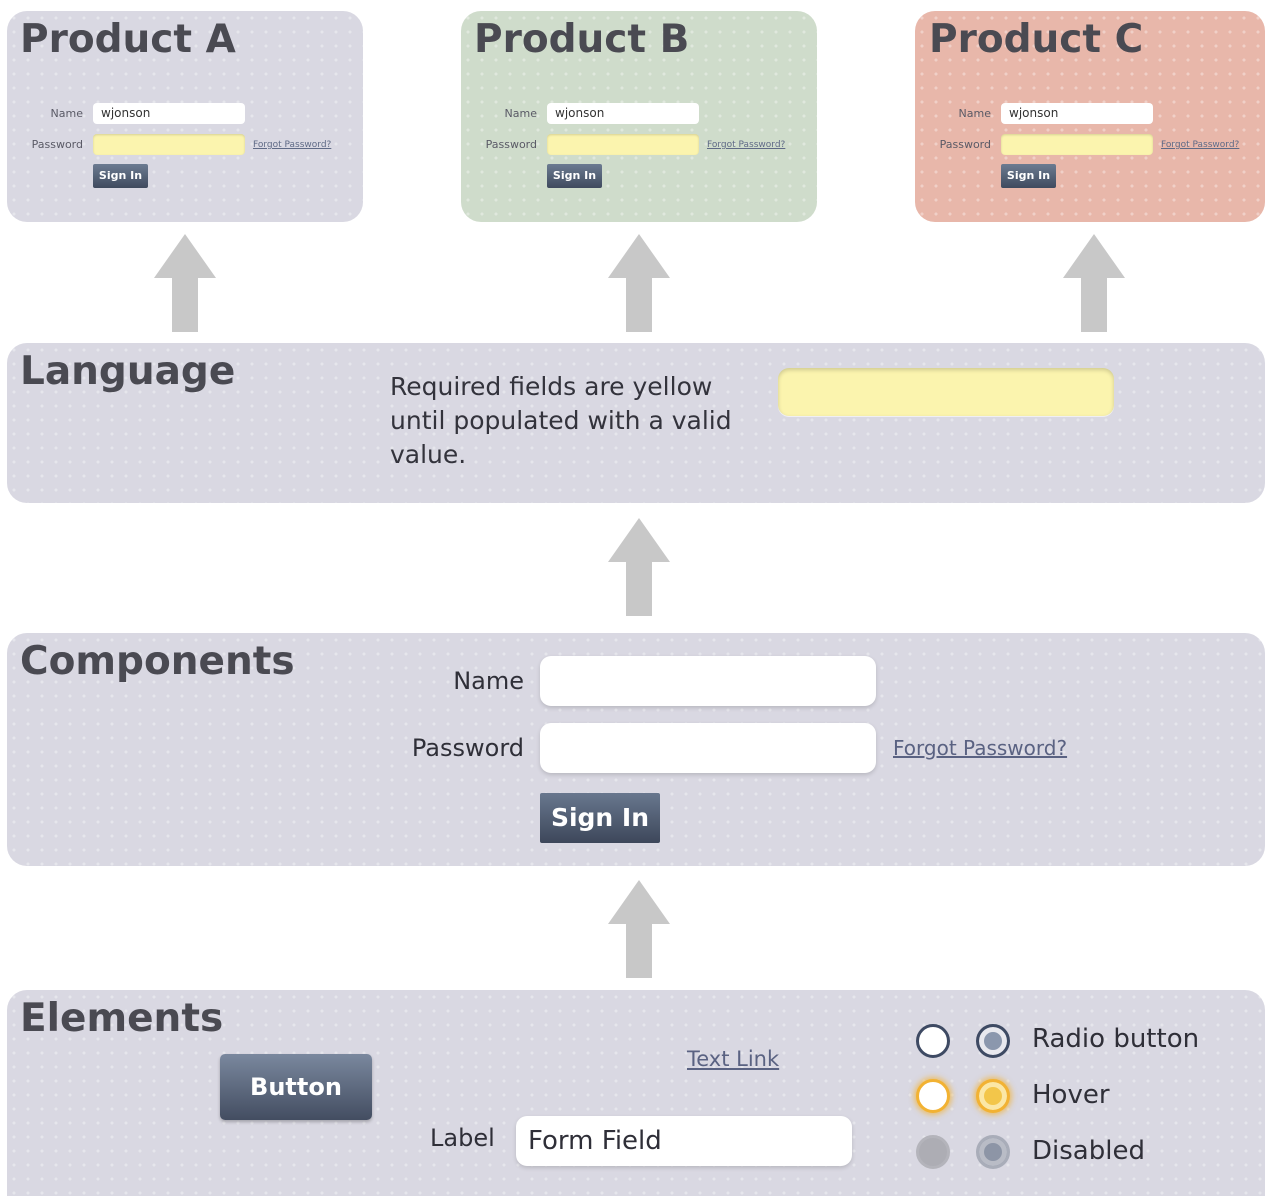 This screenshot has height=1196, width=1267. Describe the element at coordinates (66, 113) in the screenshot. I see `product-a-name-label: Name` at that location.